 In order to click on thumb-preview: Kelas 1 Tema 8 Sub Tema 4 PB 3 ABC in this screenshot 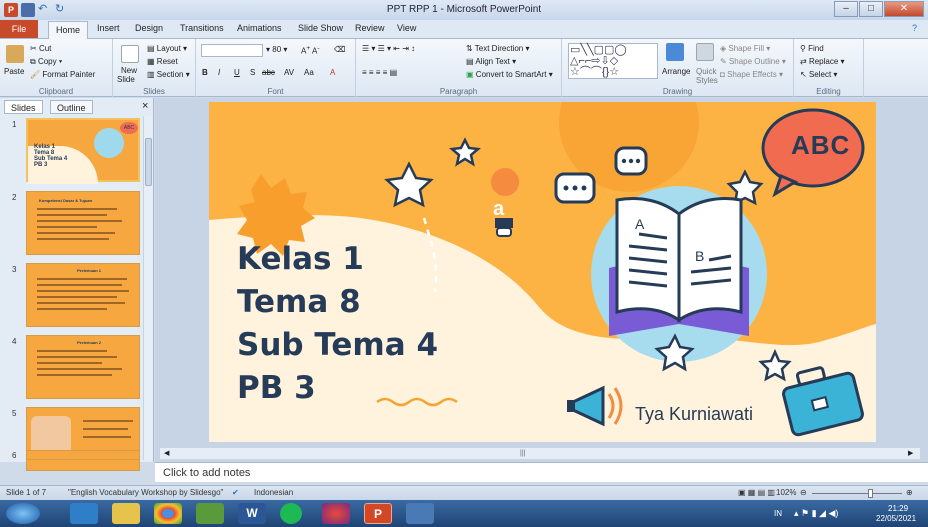, I will do `click(83, 151)`.